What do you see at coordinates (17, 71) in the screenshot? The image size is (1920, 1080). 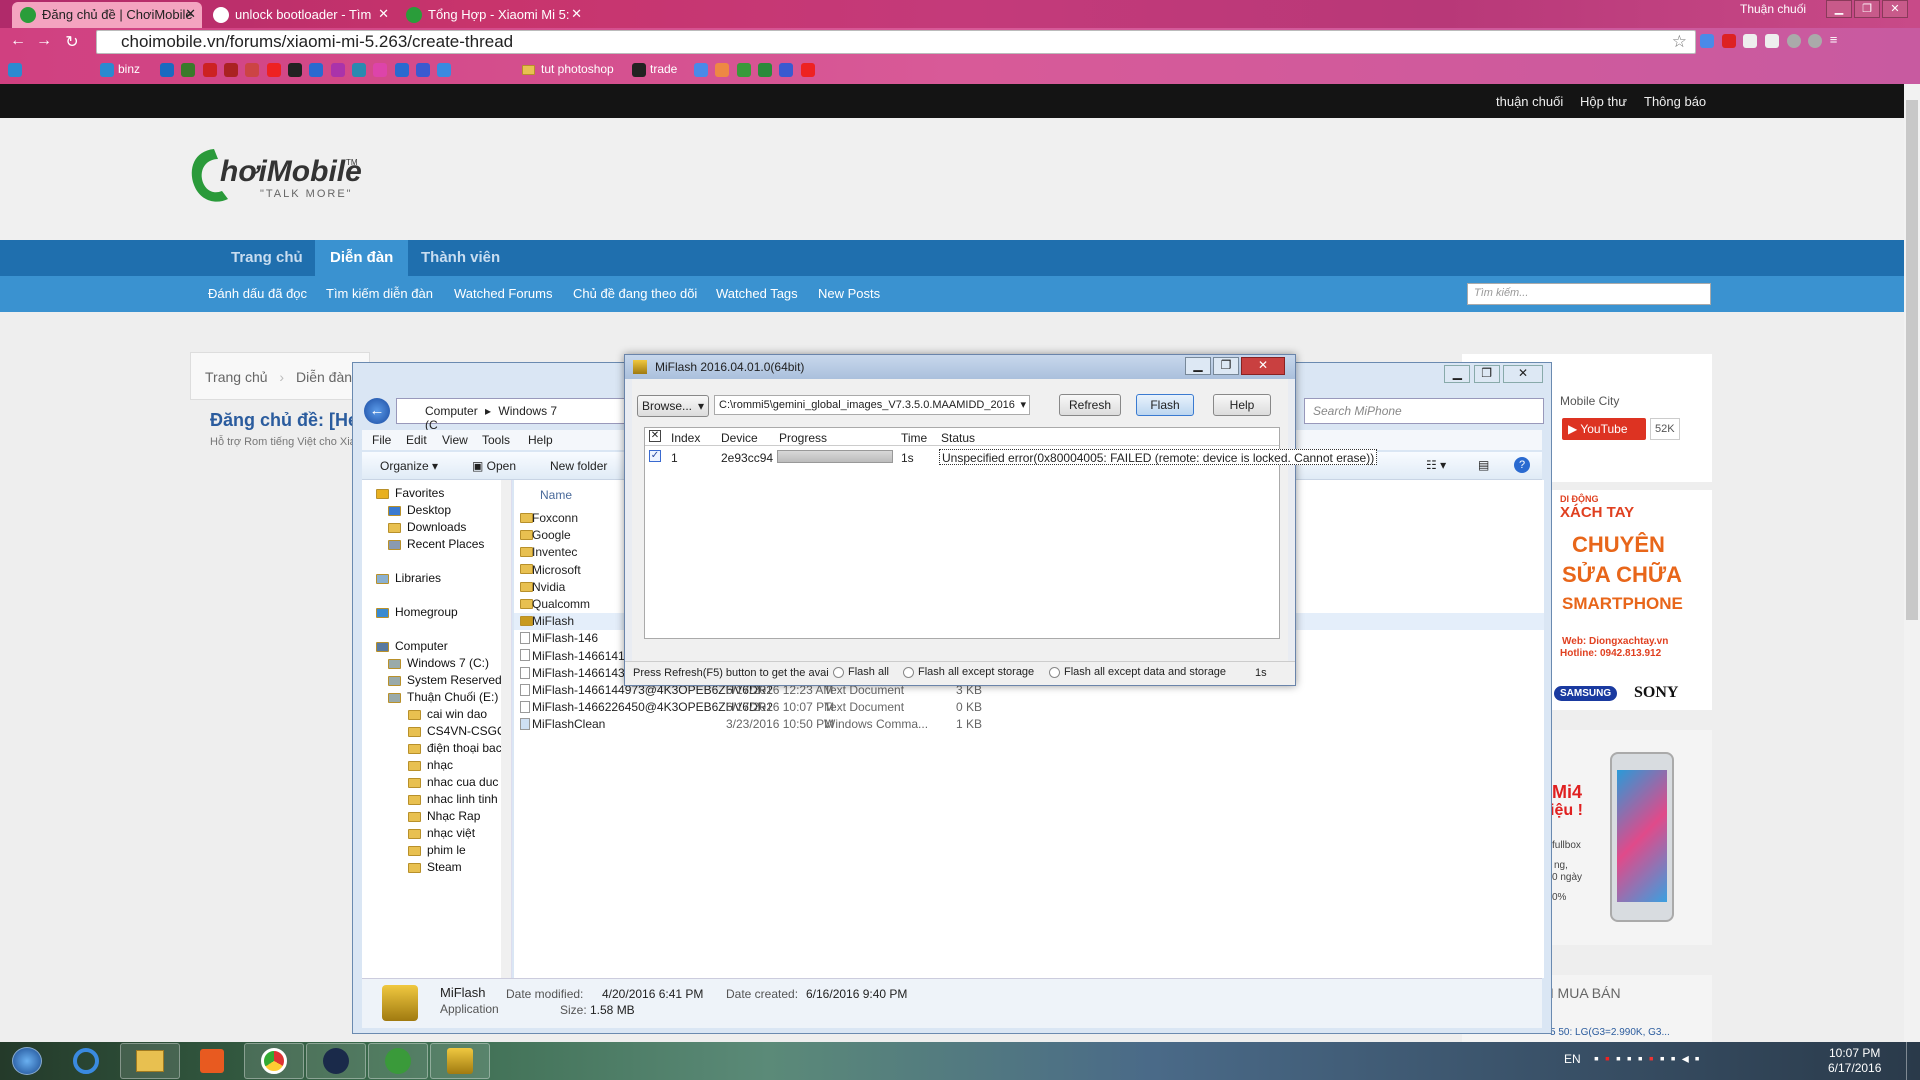 I see `bookmark-item` at bounding box center [17, 71].